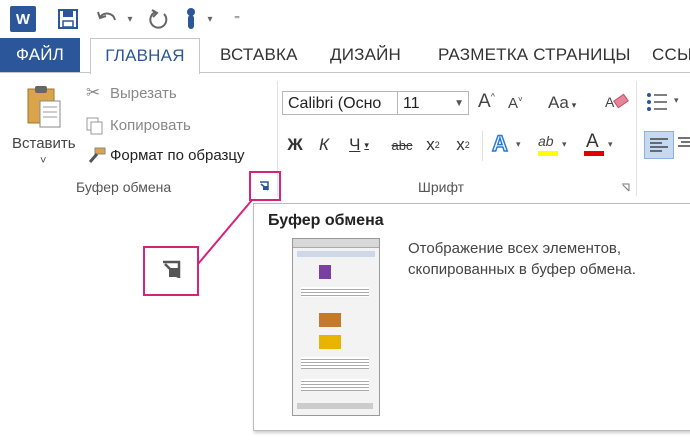 This screenshot has width=690, height=444. What do you see at coordinates (335, 406) in the screenshot?
I see `preview-footer` at bounding box center [335, 406].